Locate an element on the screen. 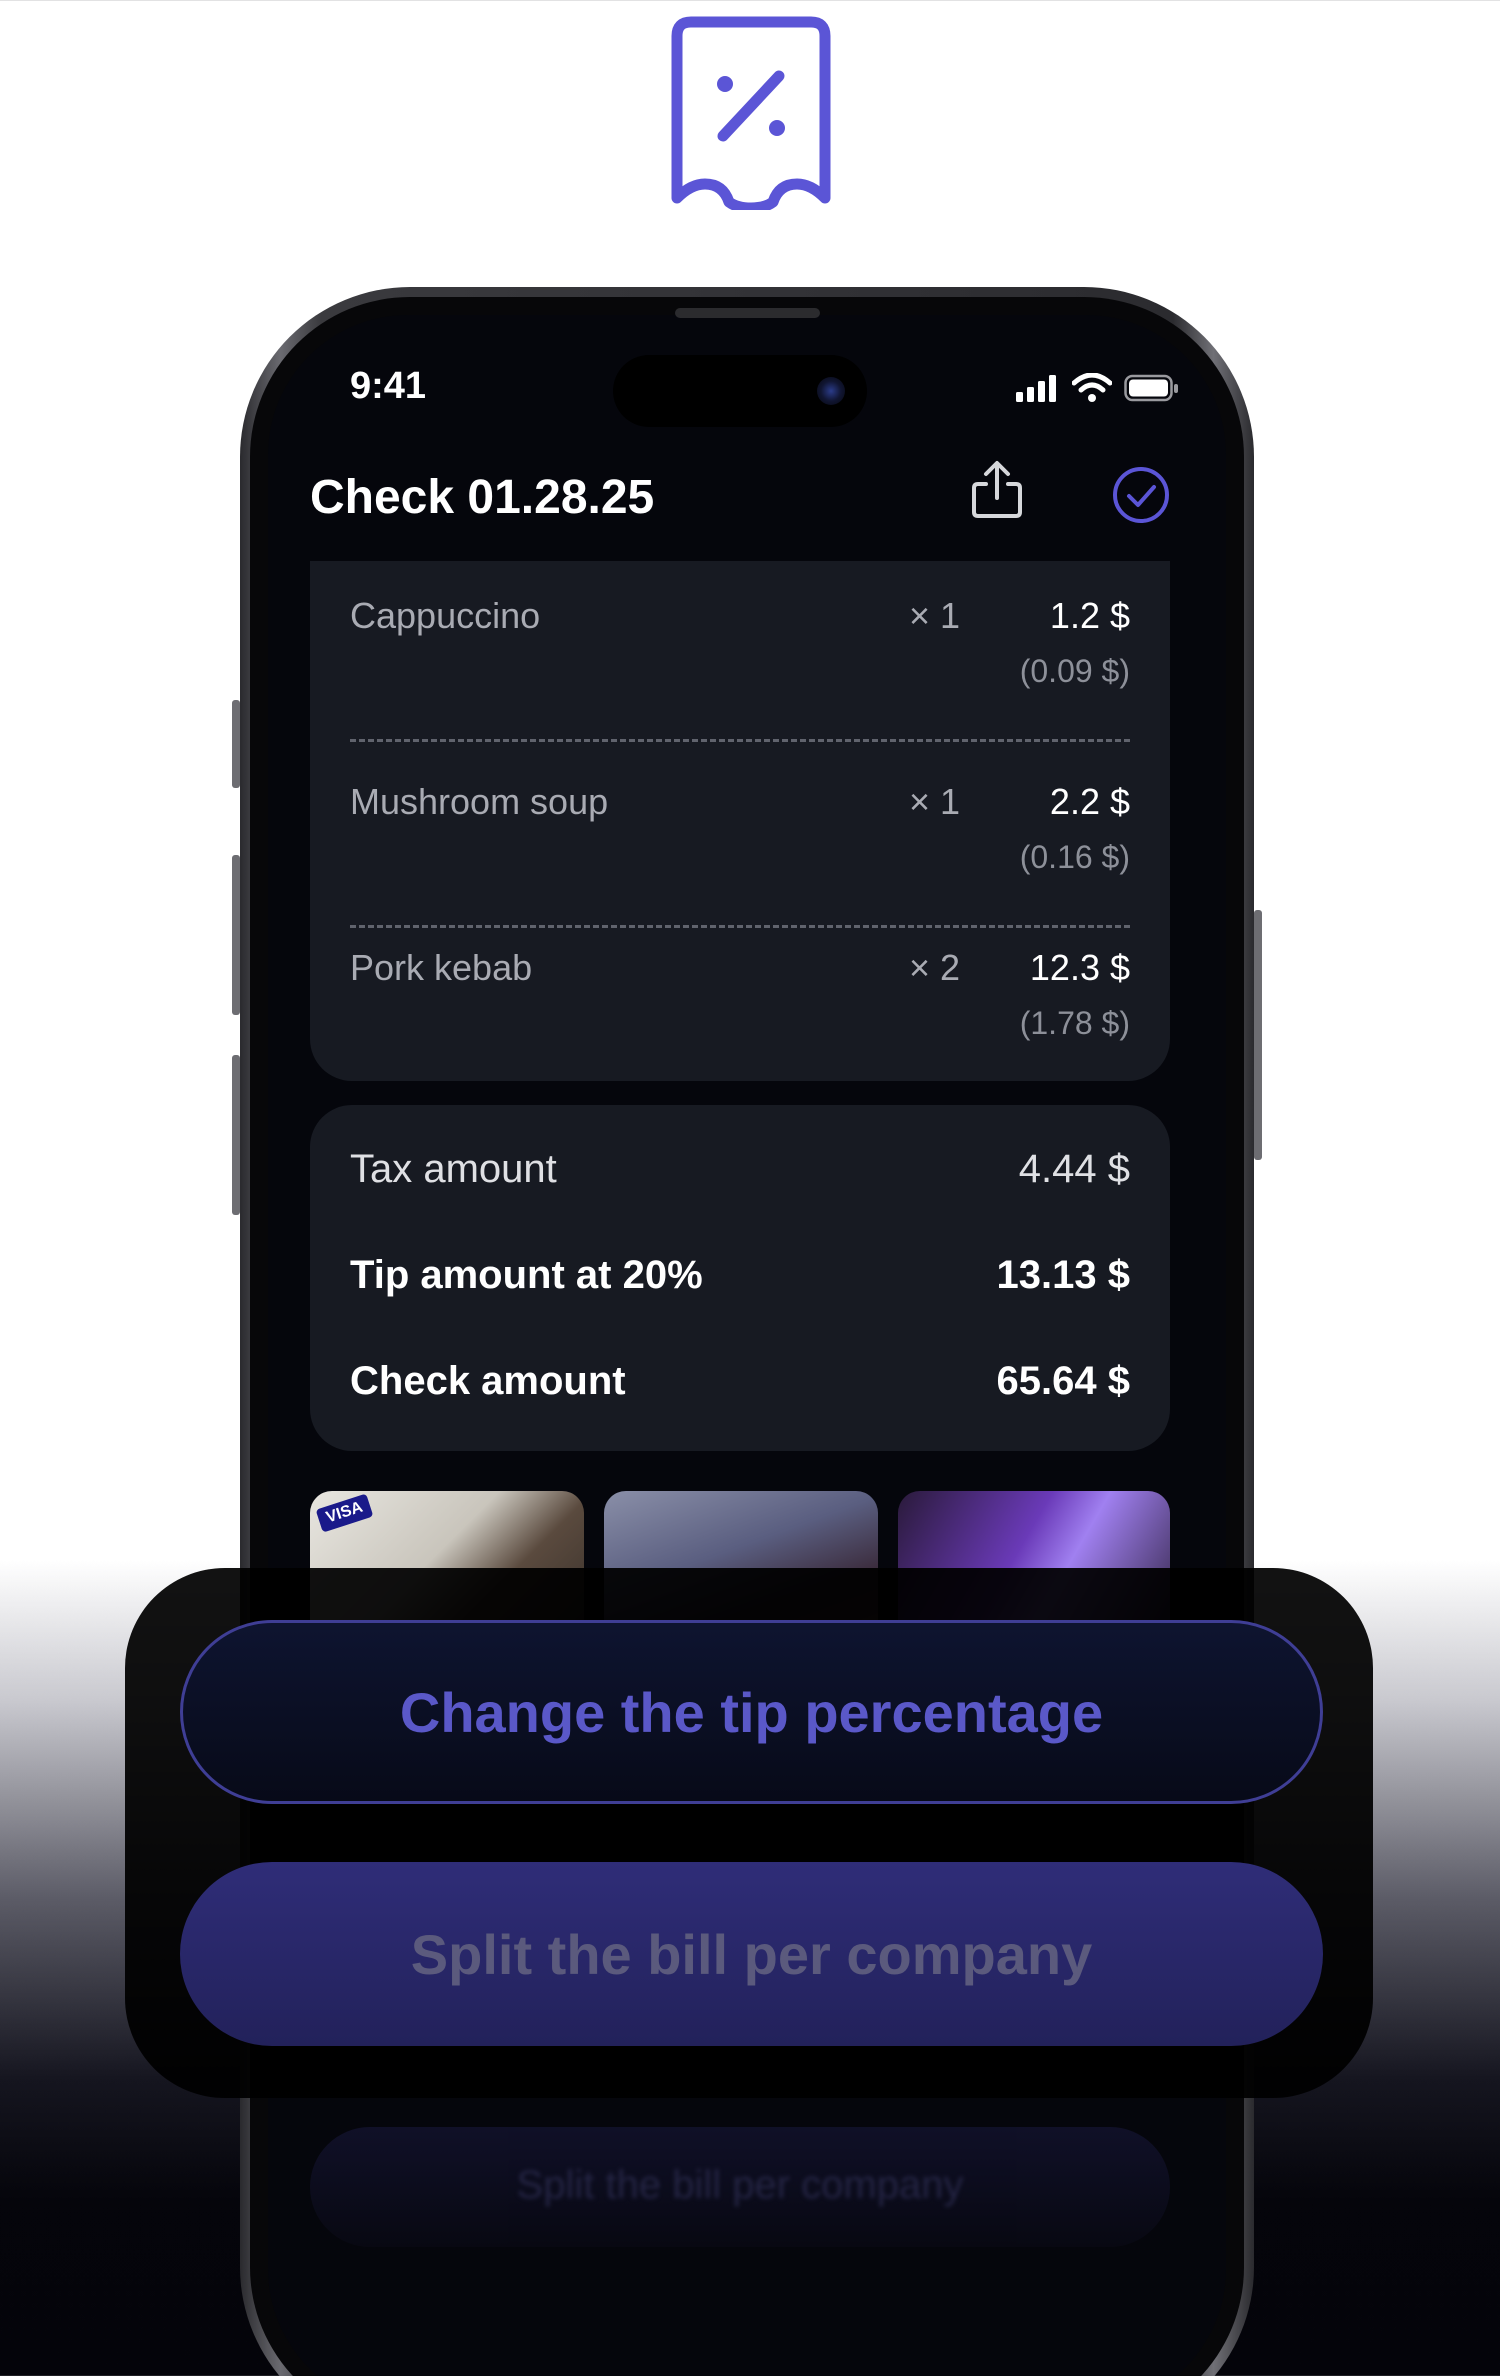 Image resolution: width=1500 pixels, height=2376 pixels. list-item: Cappuccino × 1 1.2 $ (0.09 $) is located at coordinates (740, 655).